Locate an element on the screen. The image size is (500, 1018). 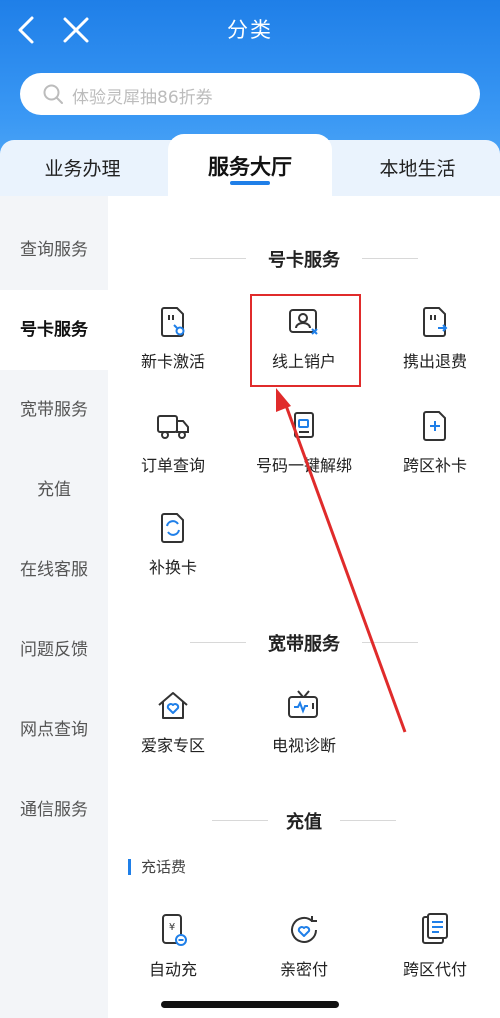
search-input: 体验灵犀抽86折券 is located at coordinates (250, 94).